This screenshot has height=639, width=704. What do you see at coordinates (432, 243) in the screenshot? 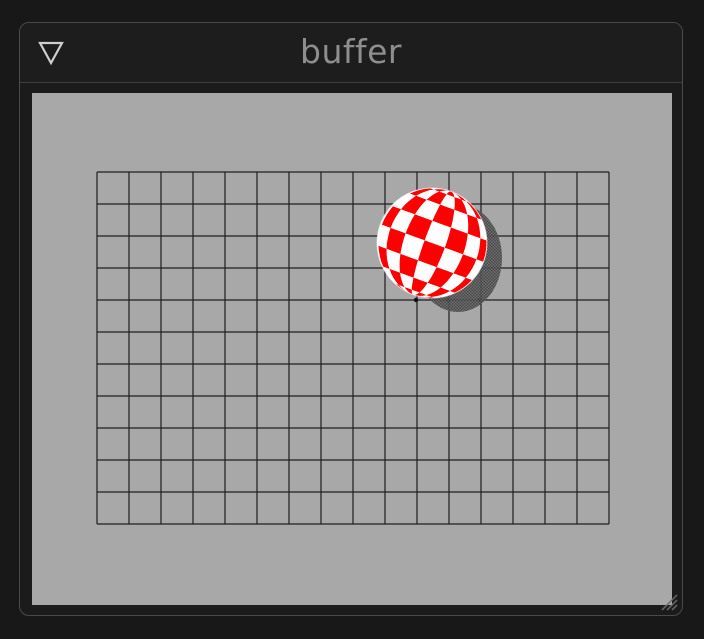
I see `boing-ball` at bounding box center [432, 243].